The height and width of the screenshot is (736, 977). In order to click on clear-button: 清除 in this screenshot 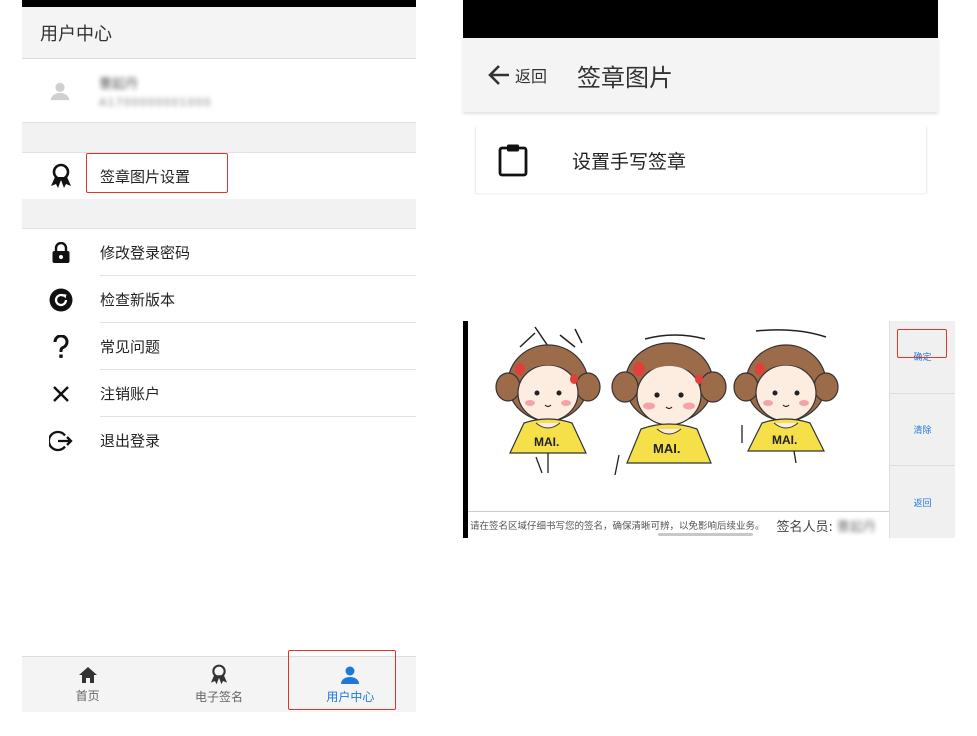, I will do `click(922, 430)`.